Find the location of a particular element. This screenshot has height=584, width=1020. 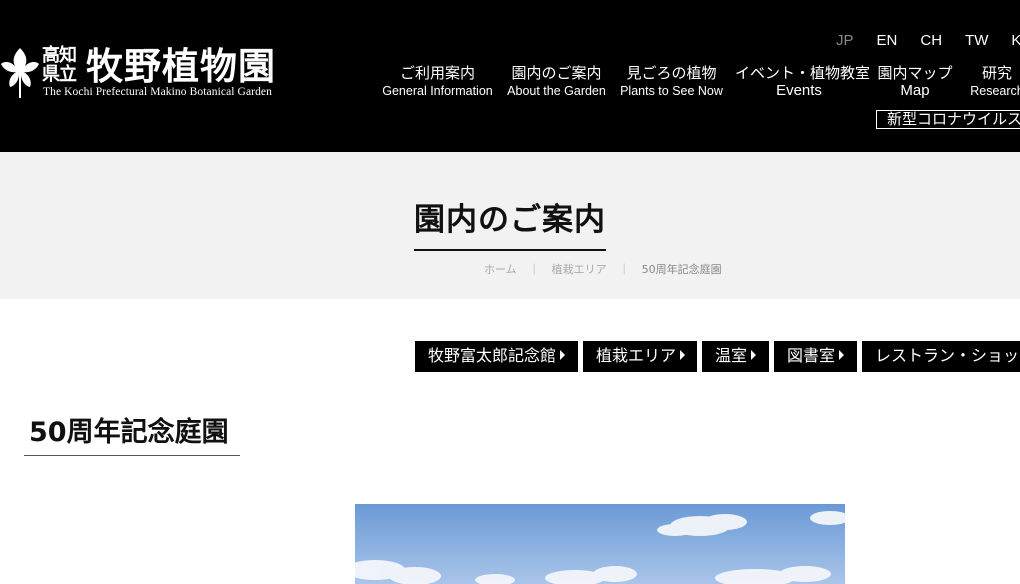

nav-events: イベント・植物教室 Events is located at coordinates (803, 82).